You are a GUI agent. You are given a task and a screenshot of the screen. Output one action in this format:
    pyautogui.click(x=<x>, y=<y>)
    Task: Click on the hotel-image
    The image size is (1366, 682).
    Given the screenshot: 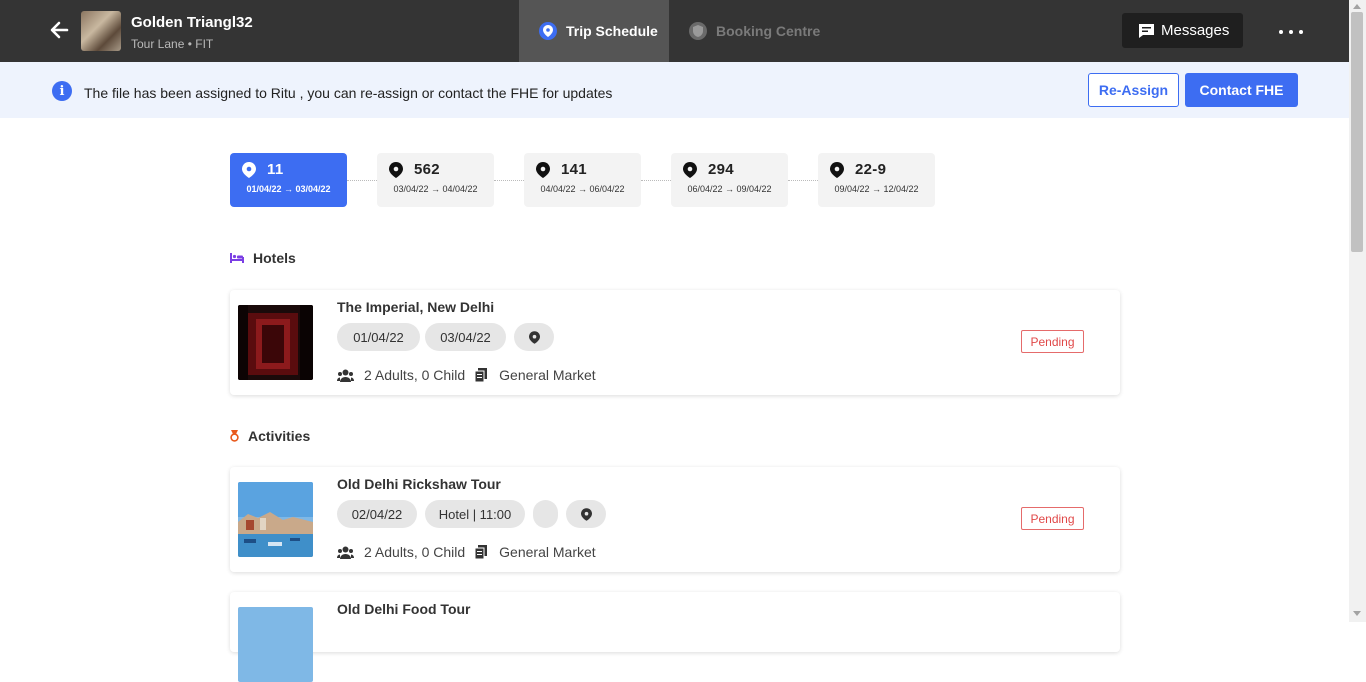 What is the action you would take?
    pyautogui.click(x=275, y=342)
    